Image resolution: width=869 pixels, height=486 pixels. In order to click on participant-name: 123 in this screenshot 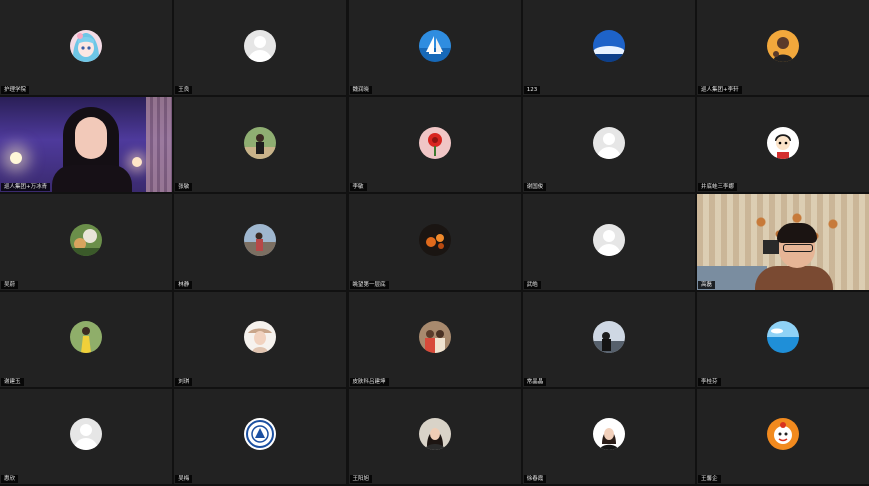, I will do `click(532, 90)`.